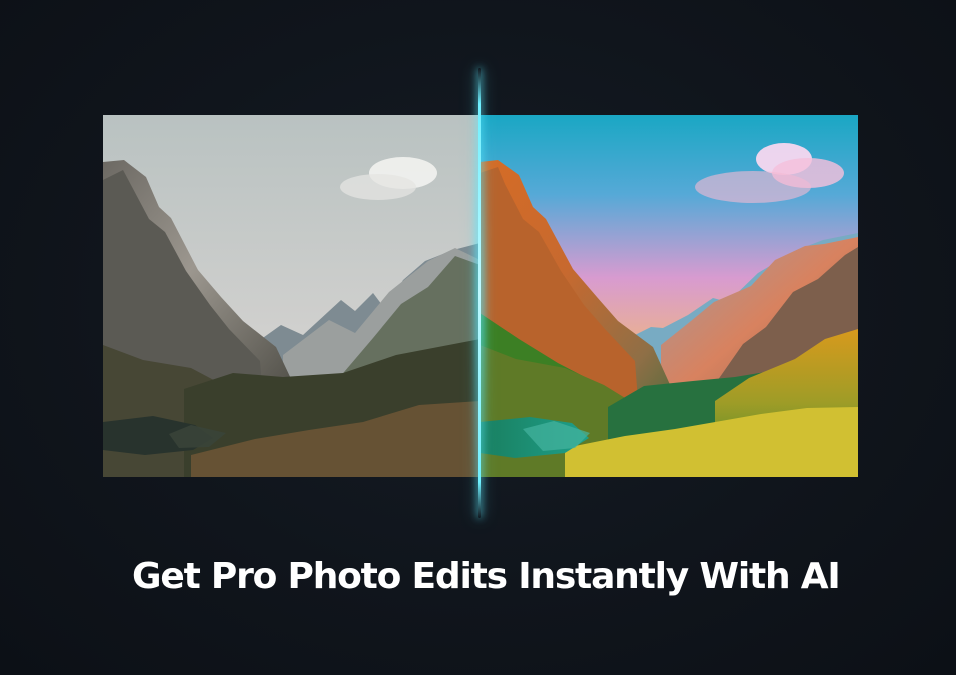  What do you see at coordinates (486, 576) in the screenshot?
I see `headline: Get Pro Photo Edits Instantly With AI` at bounding box center [486, 576].